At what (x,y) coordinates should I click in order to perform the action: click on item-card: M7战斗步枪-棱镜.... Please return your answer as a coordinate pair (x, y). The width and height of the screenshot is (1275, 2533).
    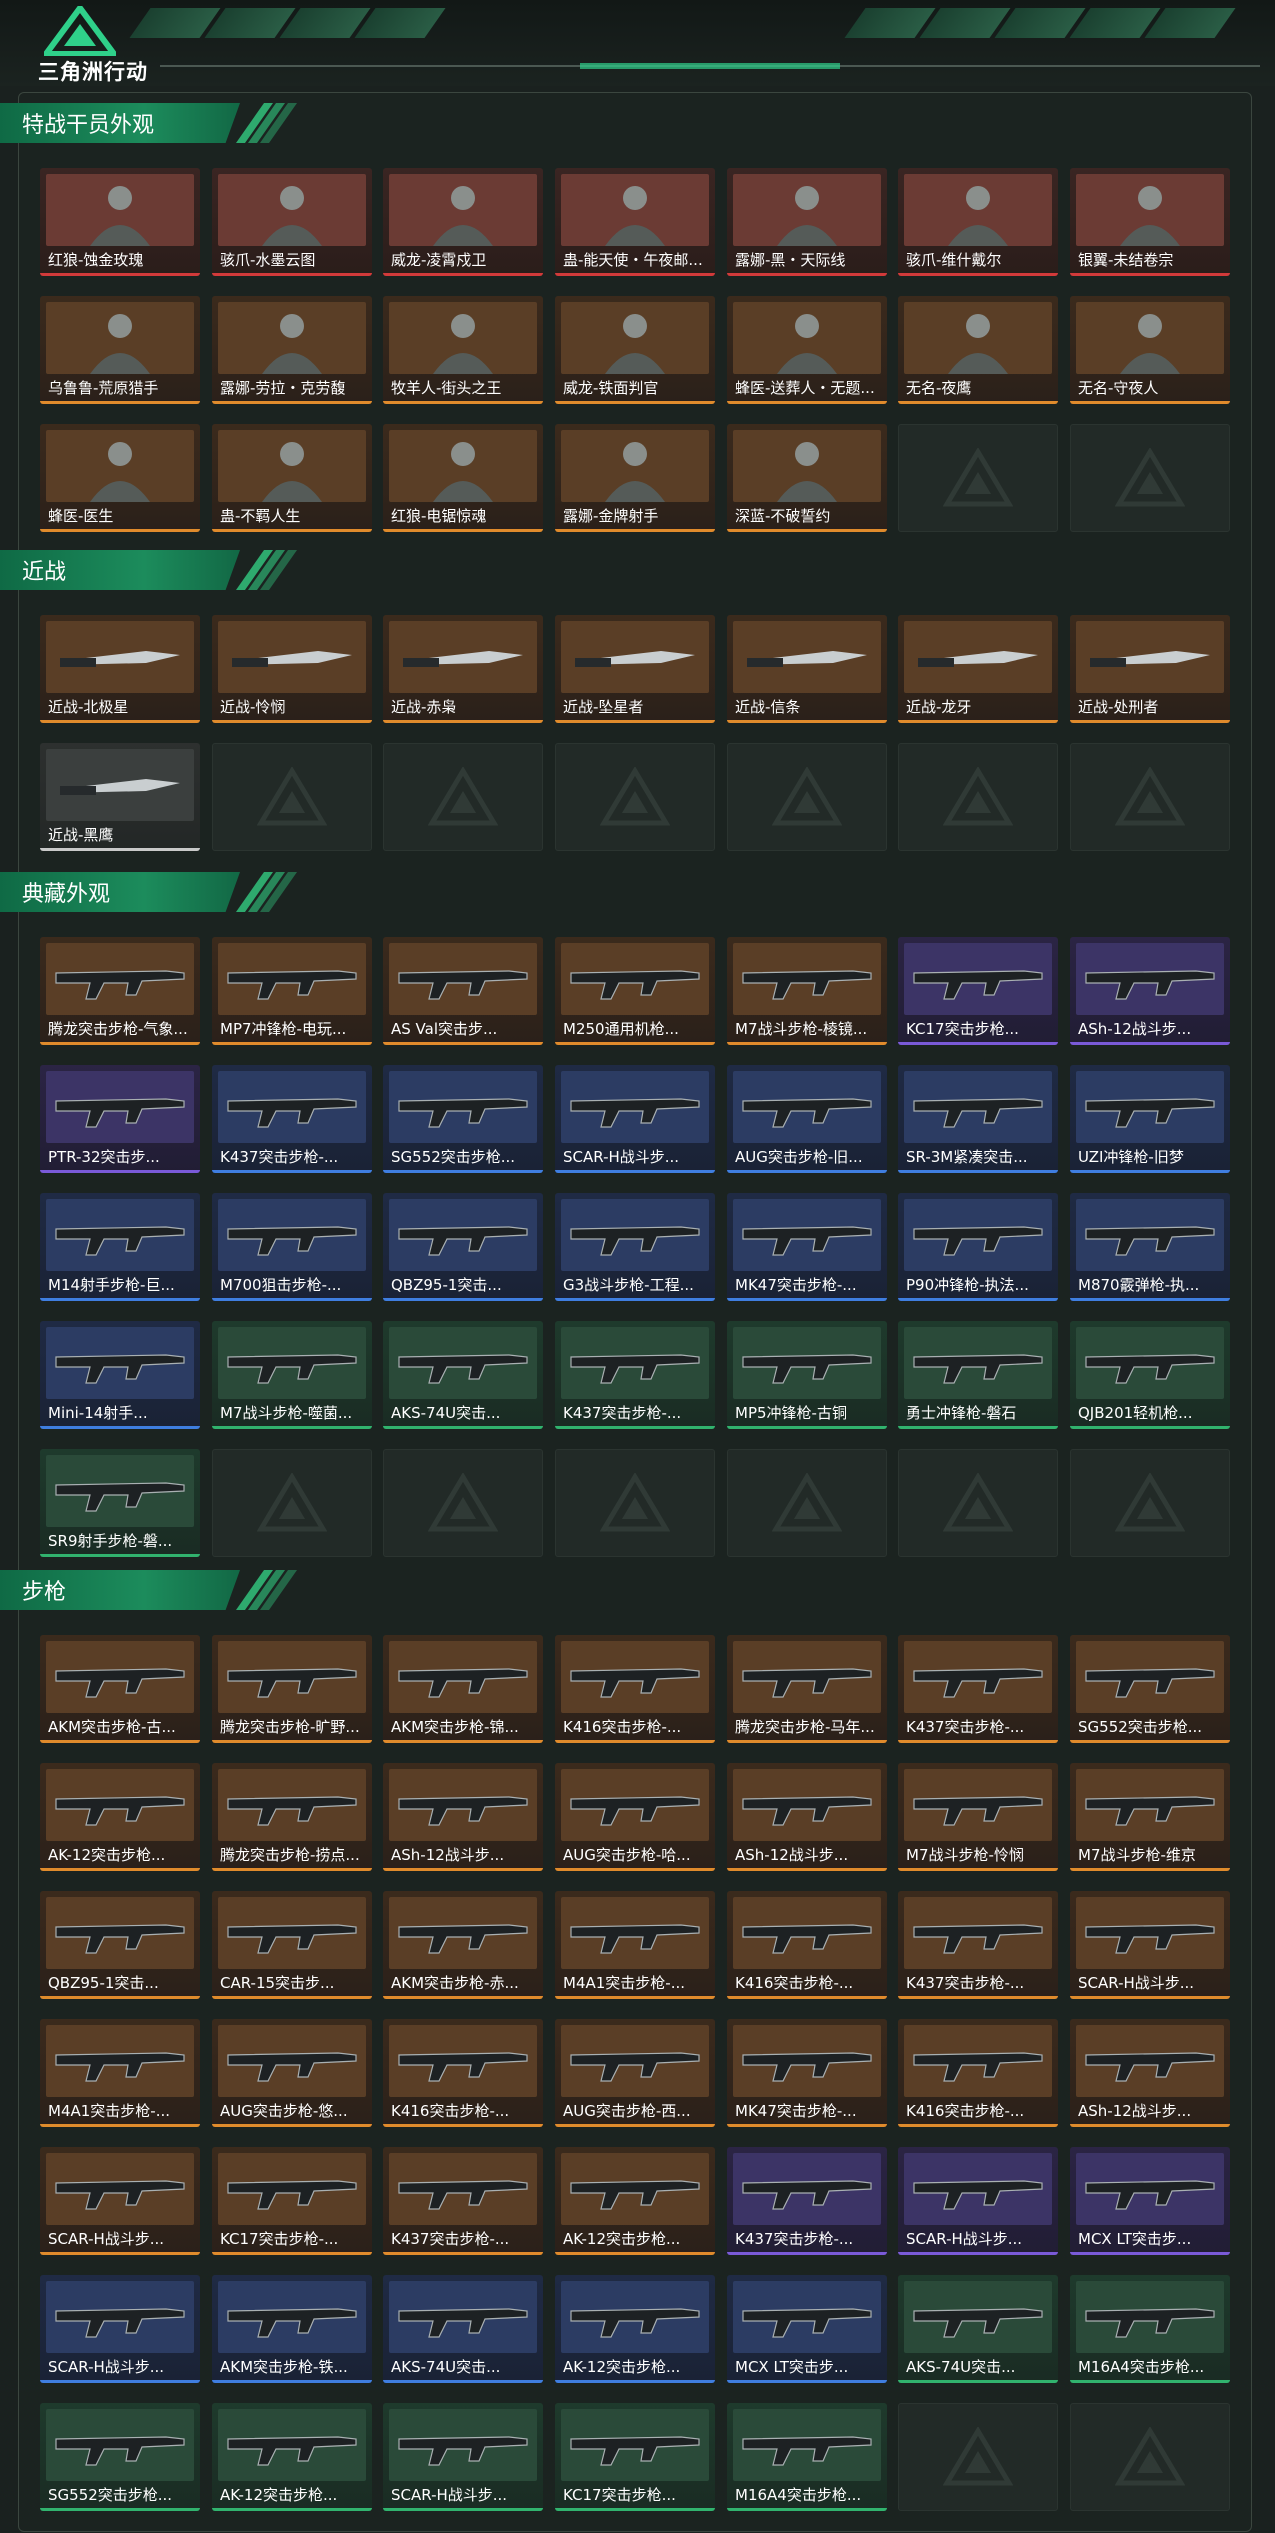
    Looking at the image, I should click on (807, 991).